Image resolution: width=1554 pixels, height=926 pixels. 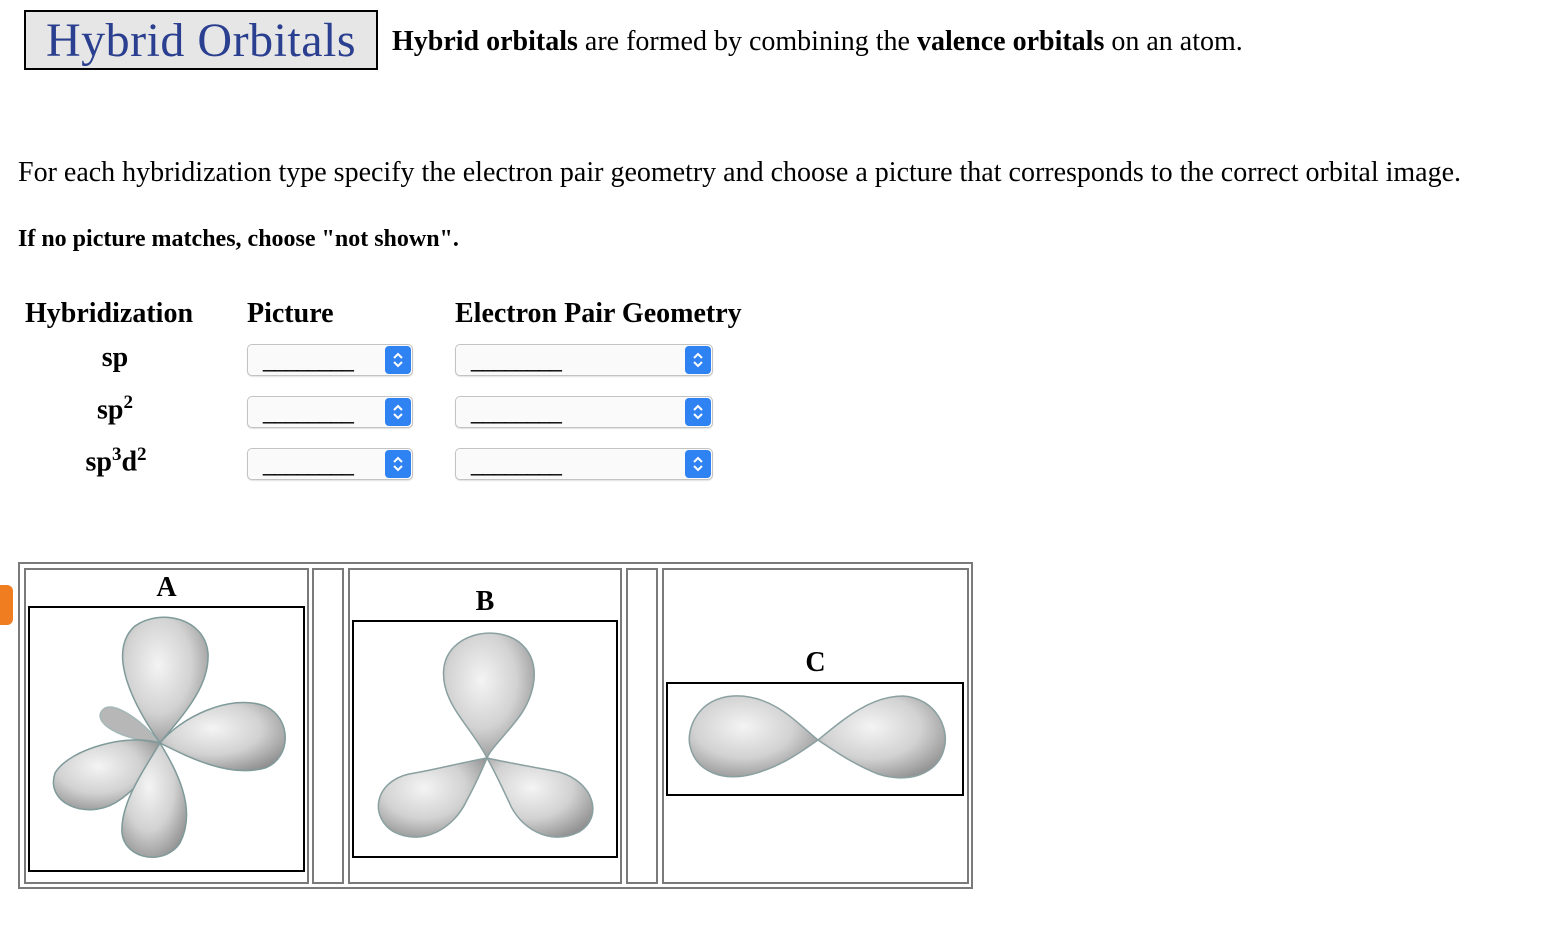 What do you see at coordinates (109, 313) in the screenshot?
I see `header-hybridization: Hybridization` at bounding box center [109, 313].